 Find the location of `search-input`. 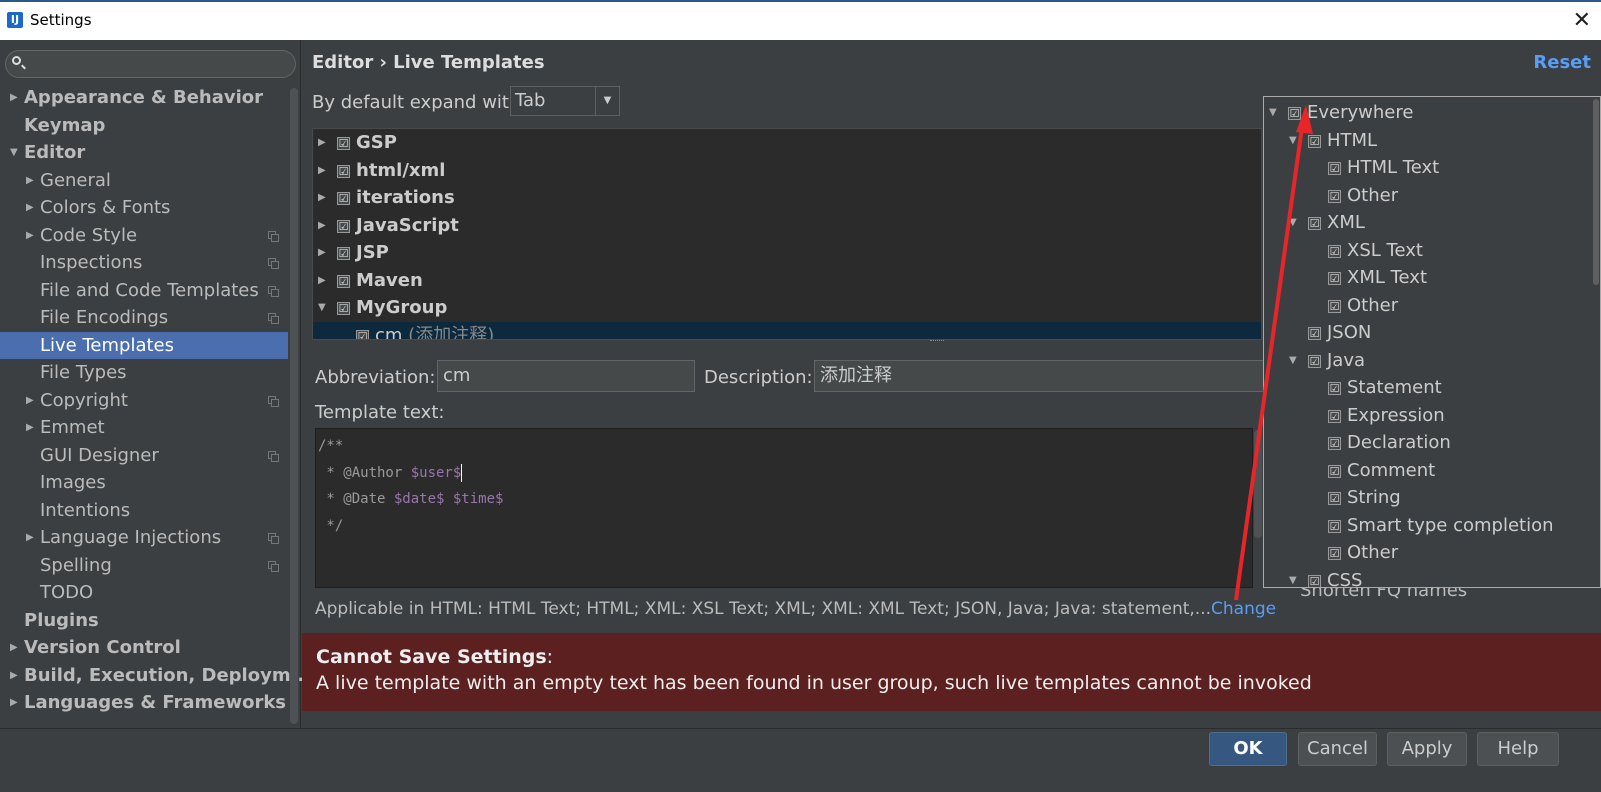

search-input is located at coordinates (150, 64).